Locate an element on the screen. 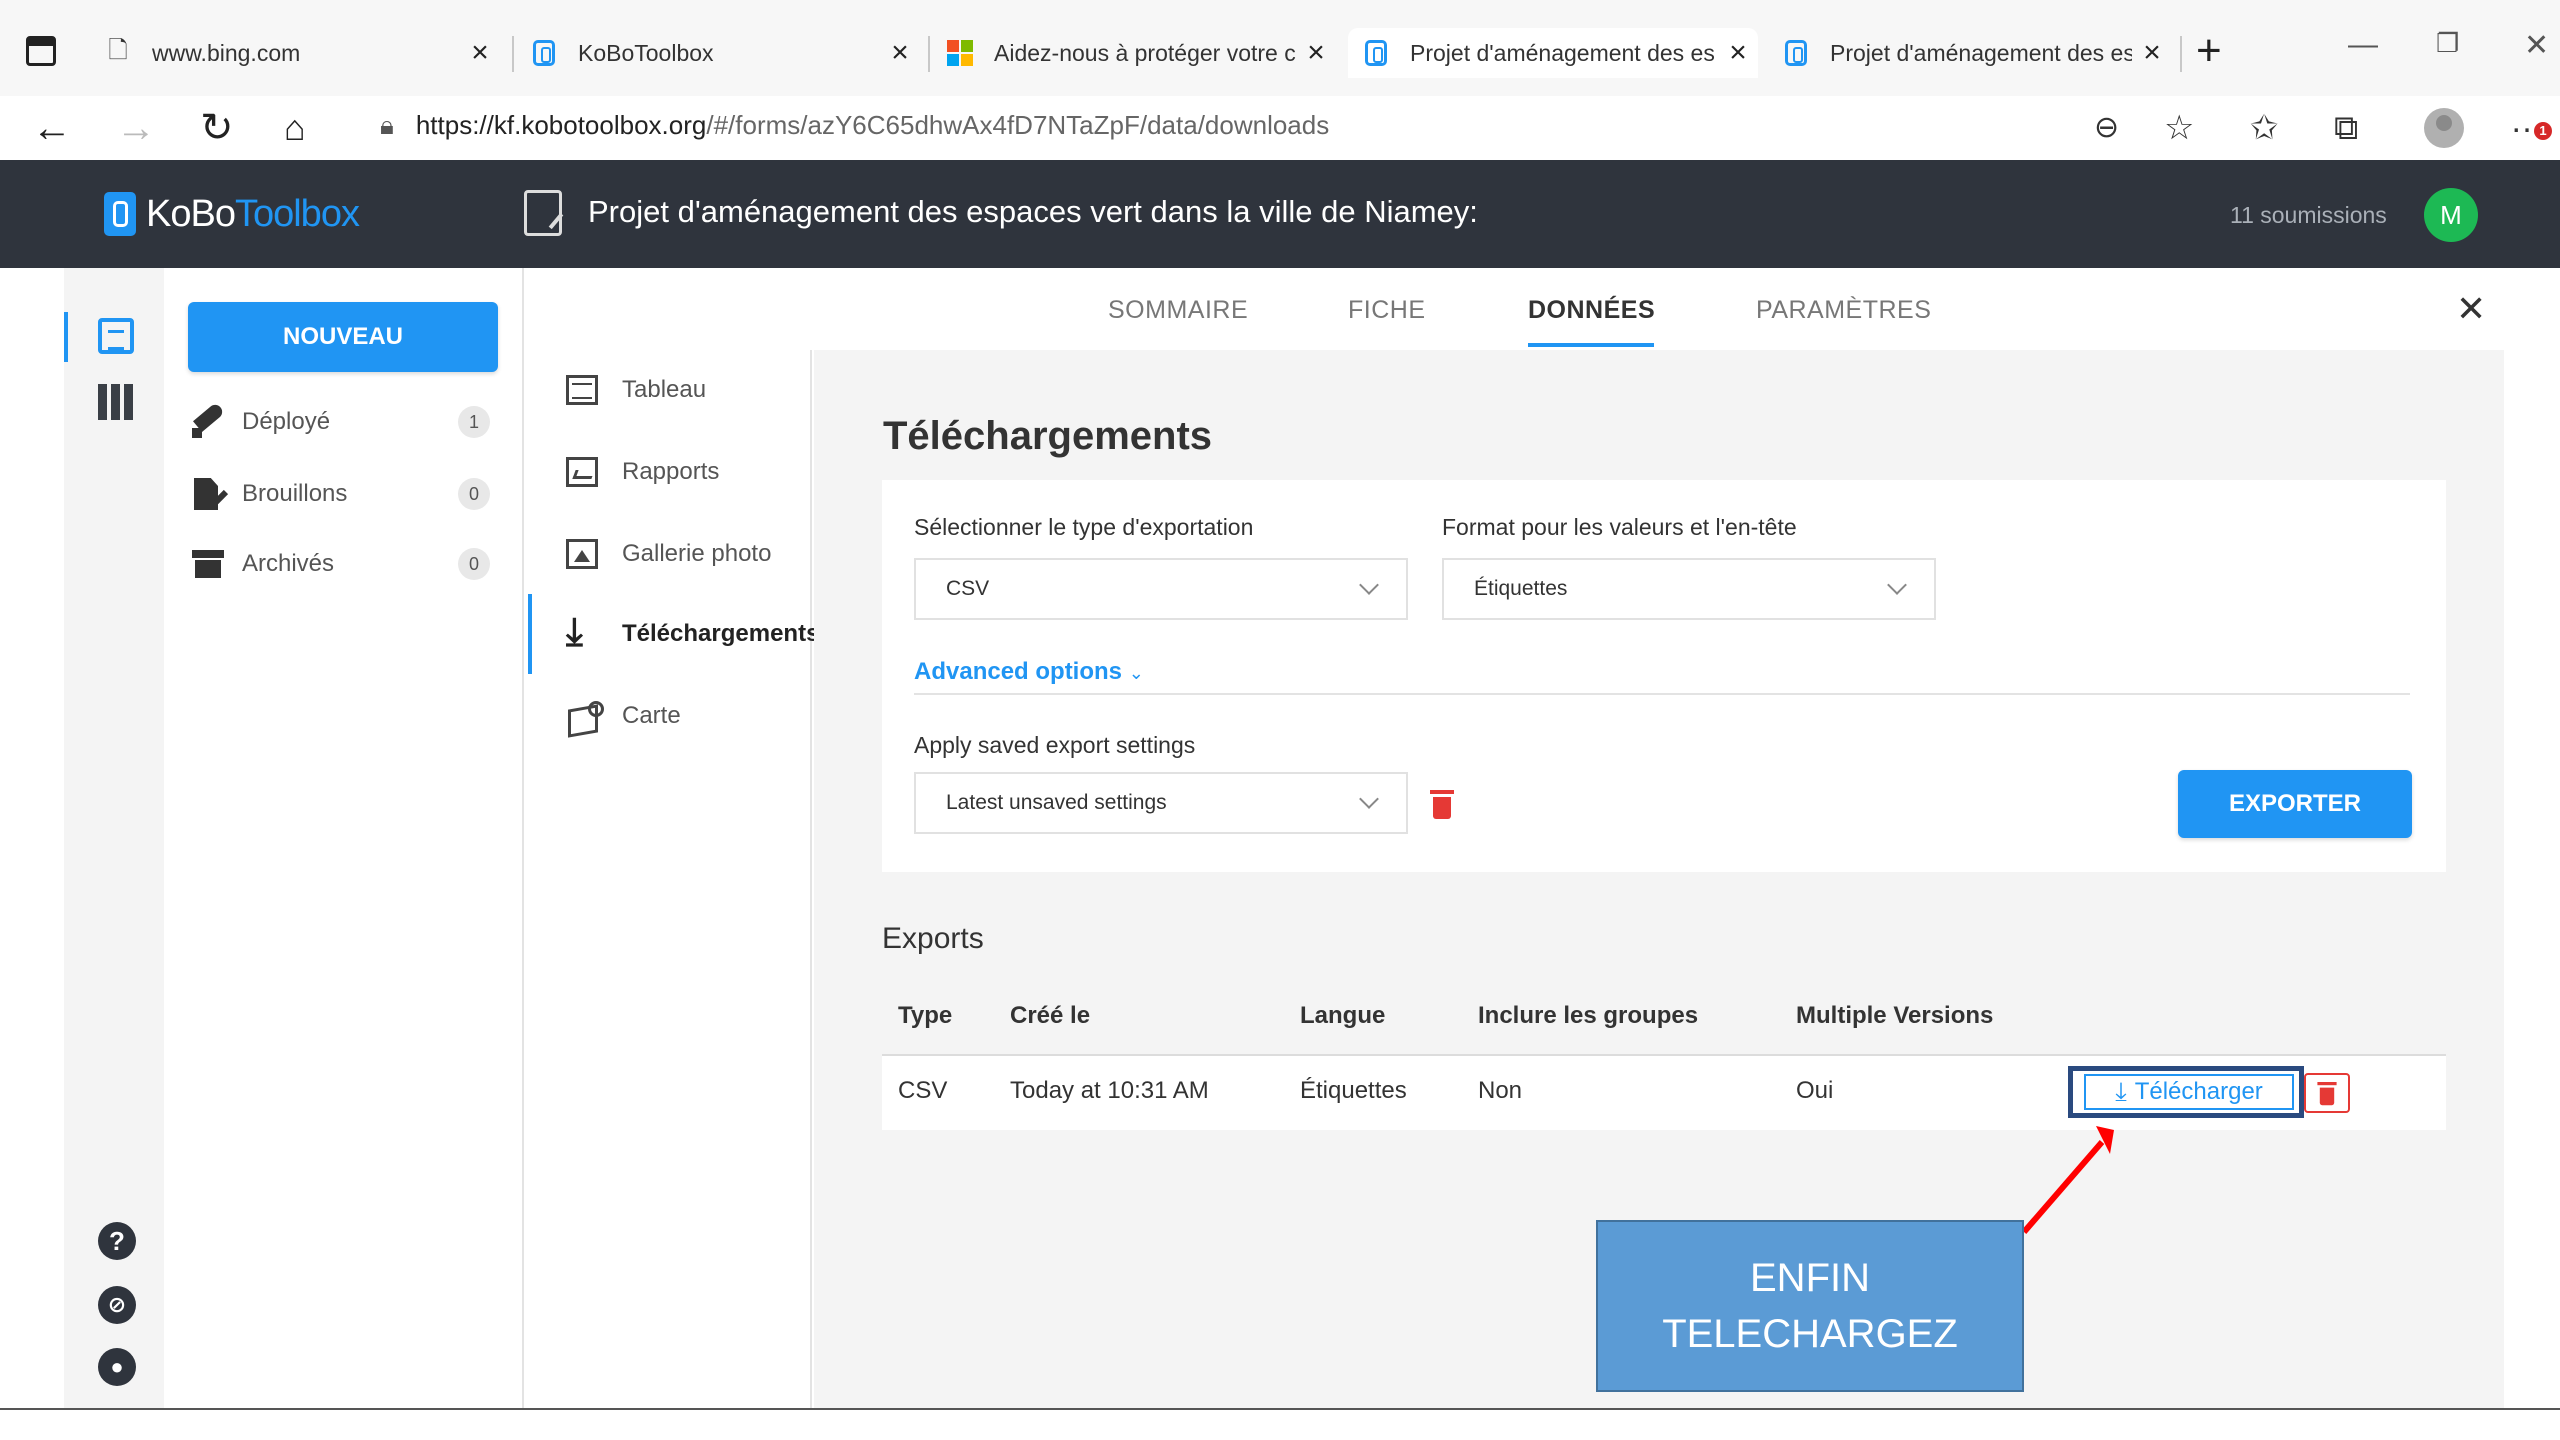  sidebar-item-drafts: Brouillons 0 is located at coordinates (340, 494).